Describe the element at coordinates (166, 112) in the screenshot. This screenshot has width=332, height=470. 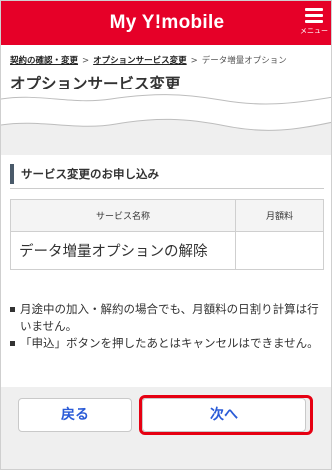
I see `torn-page-divider` at that location.